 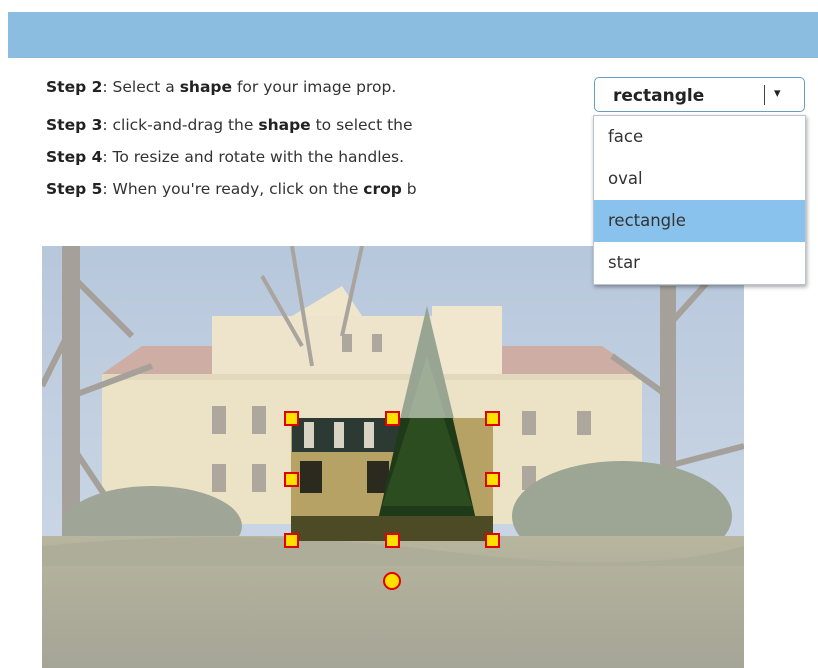 What do you see at coordinates (361, 125) in the screenshot?
I see `step-3-text-end: to select the` at bounding box center [361, 125].